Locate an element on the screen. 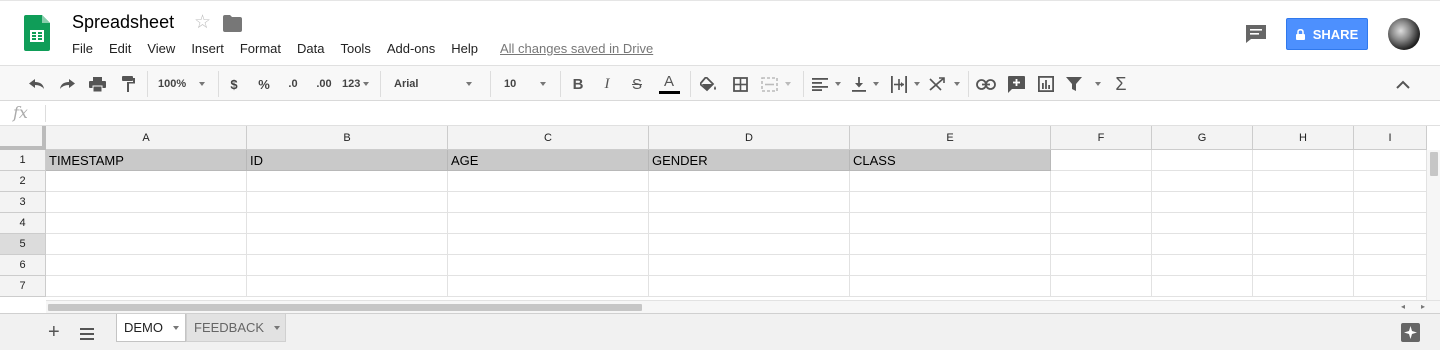  paint-format-icon is located at coordinates (128, 84).